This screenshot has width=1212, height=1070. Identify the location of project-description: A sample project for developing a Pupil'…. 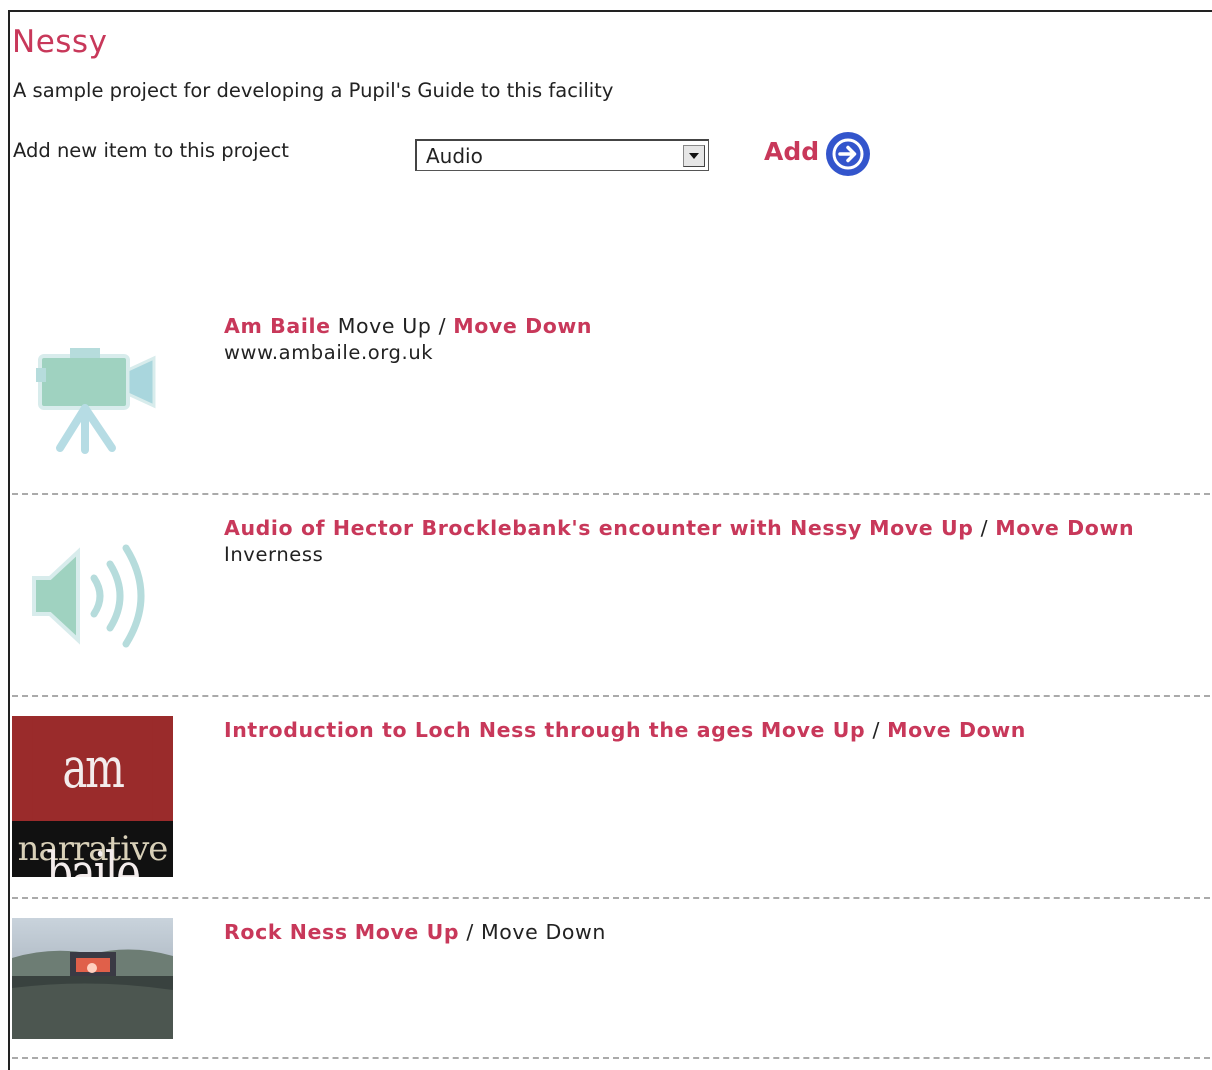
(313, 90).